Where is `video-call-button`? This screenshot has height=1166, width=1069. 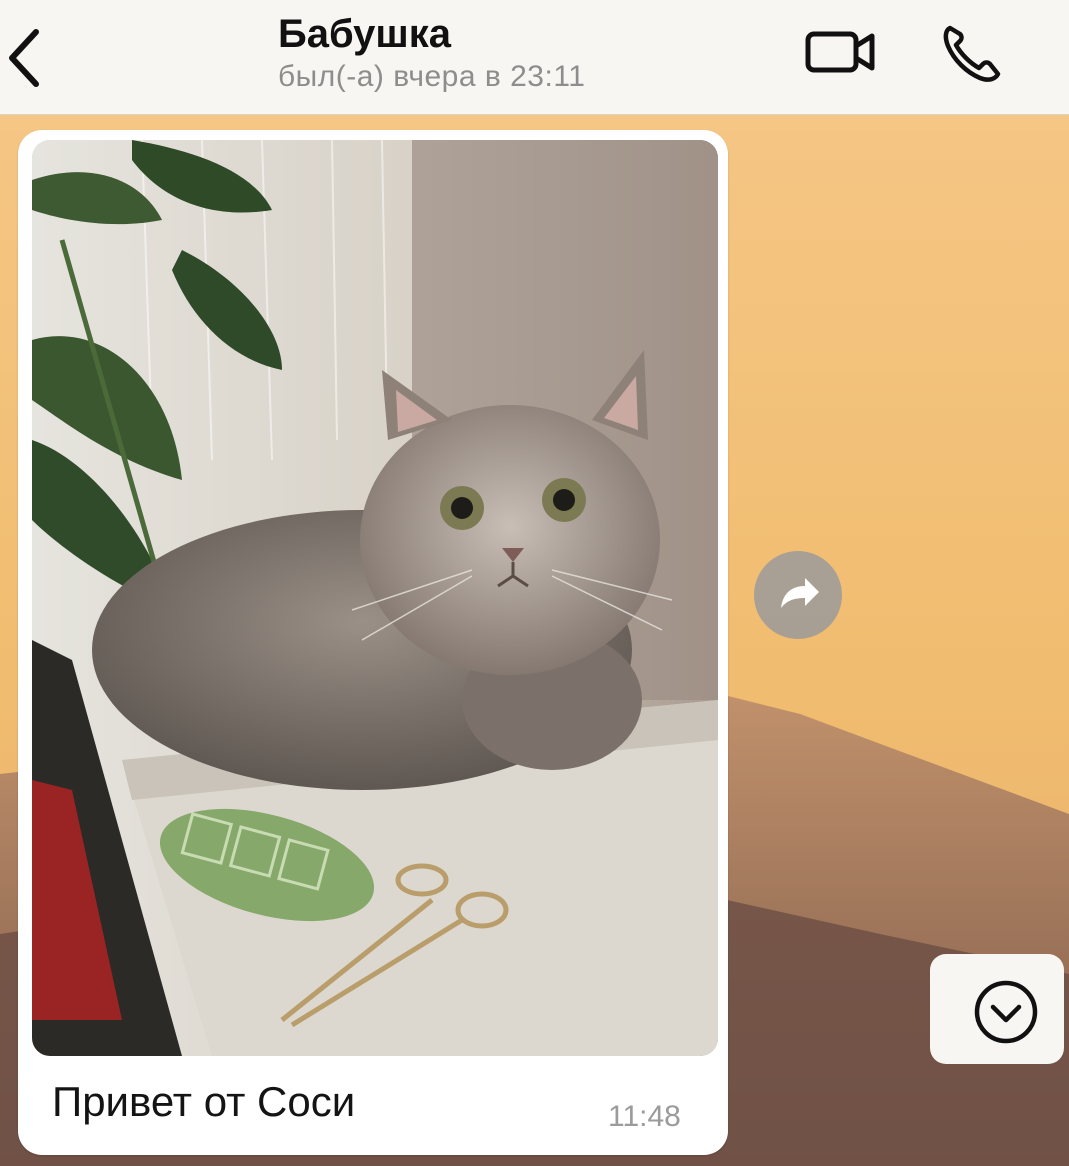
video-call-button is located at coordinates (841, 50).